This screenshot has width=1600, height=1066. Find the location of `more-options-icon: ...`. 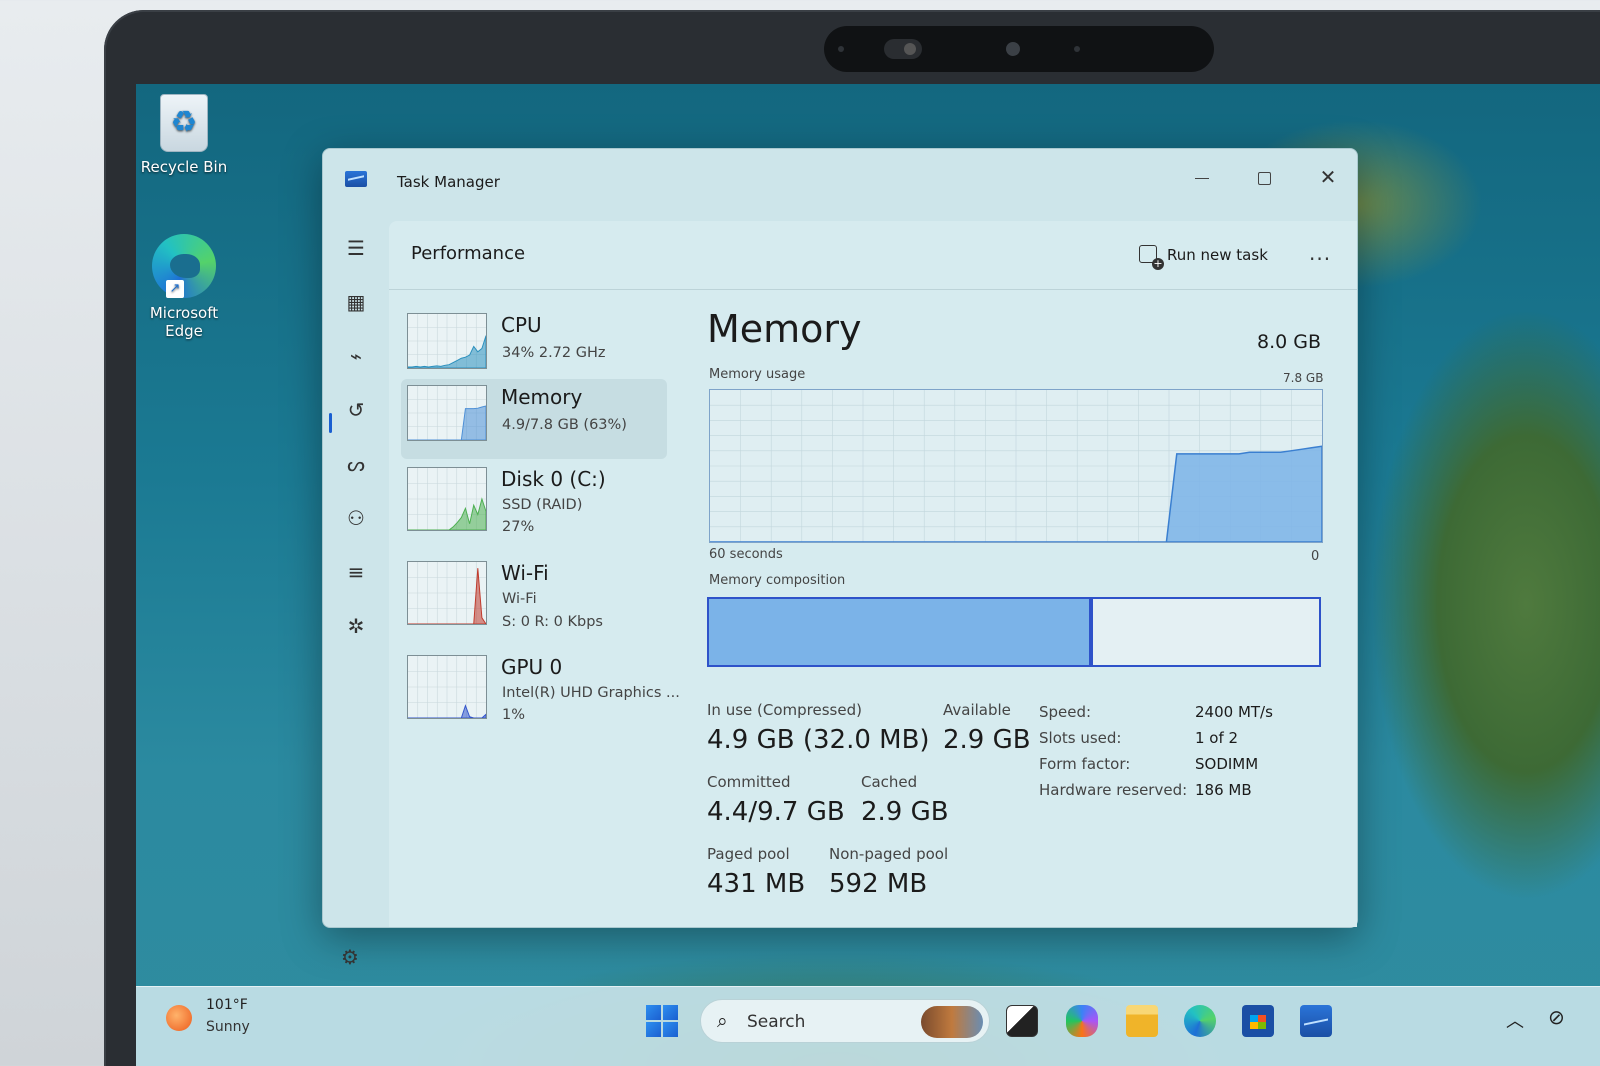

more-options-icon: ... is located at coordinates (1320, 253).